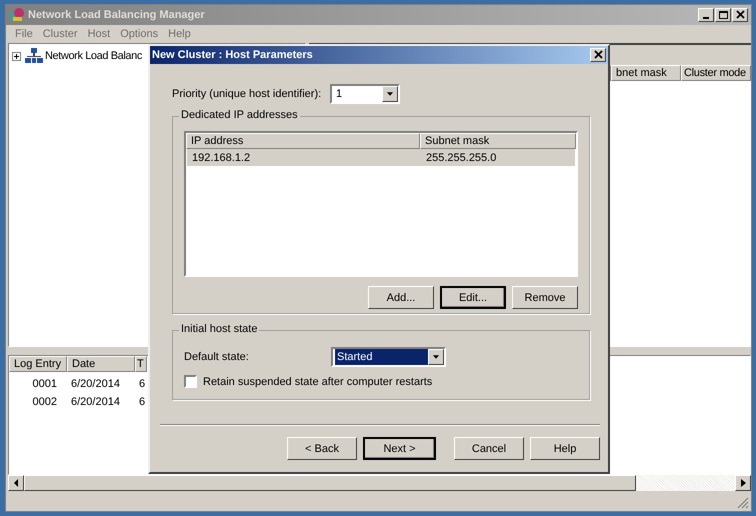  What do you see at coordinates (141, 364) in the screenshot?
I see `column-header: T` at bounding box center [141, 364].